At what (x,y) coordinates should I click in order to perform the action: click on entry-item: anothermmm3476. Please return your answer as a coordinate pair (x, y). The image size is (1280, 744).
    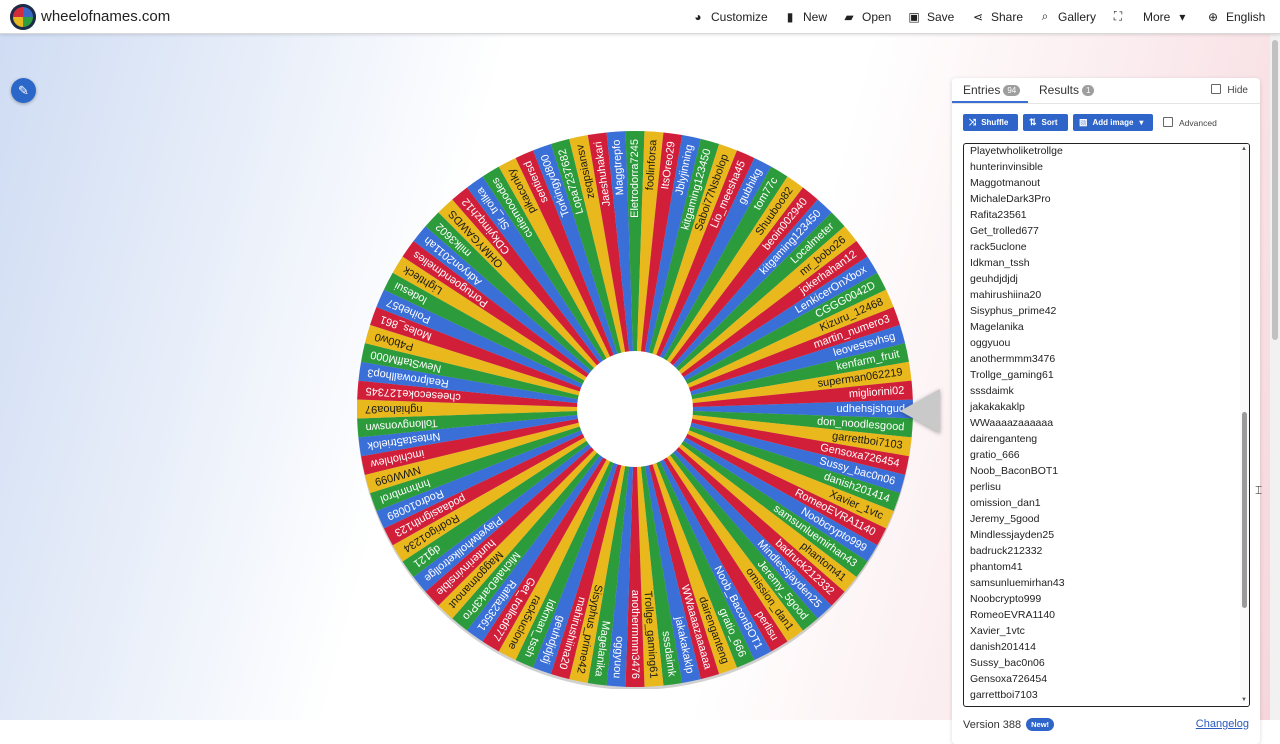
    Looking at the image, I should click on (1017, 359).